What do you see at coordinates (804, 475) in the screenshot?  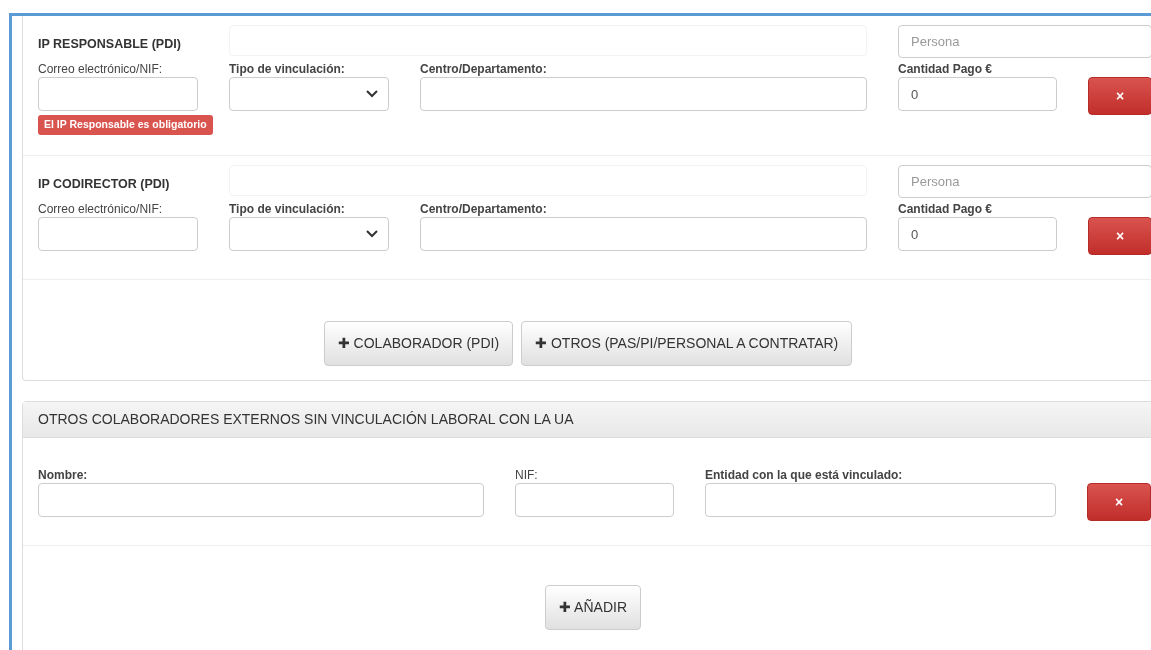 I see `field-label: Entidad con la que está vinculado:` at bounding box center [804, 475].